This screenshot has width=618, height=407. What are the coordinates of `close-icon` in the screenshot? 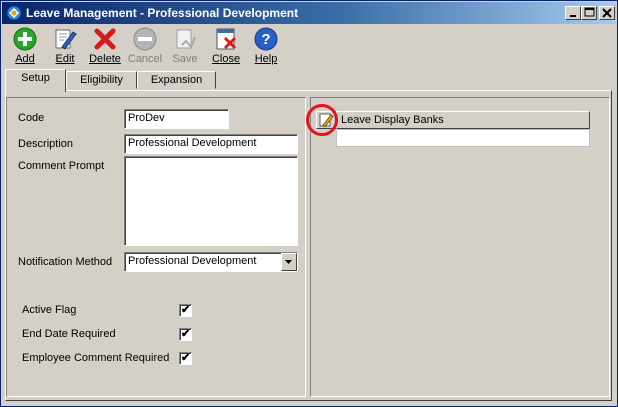 It's located at (607, 13).